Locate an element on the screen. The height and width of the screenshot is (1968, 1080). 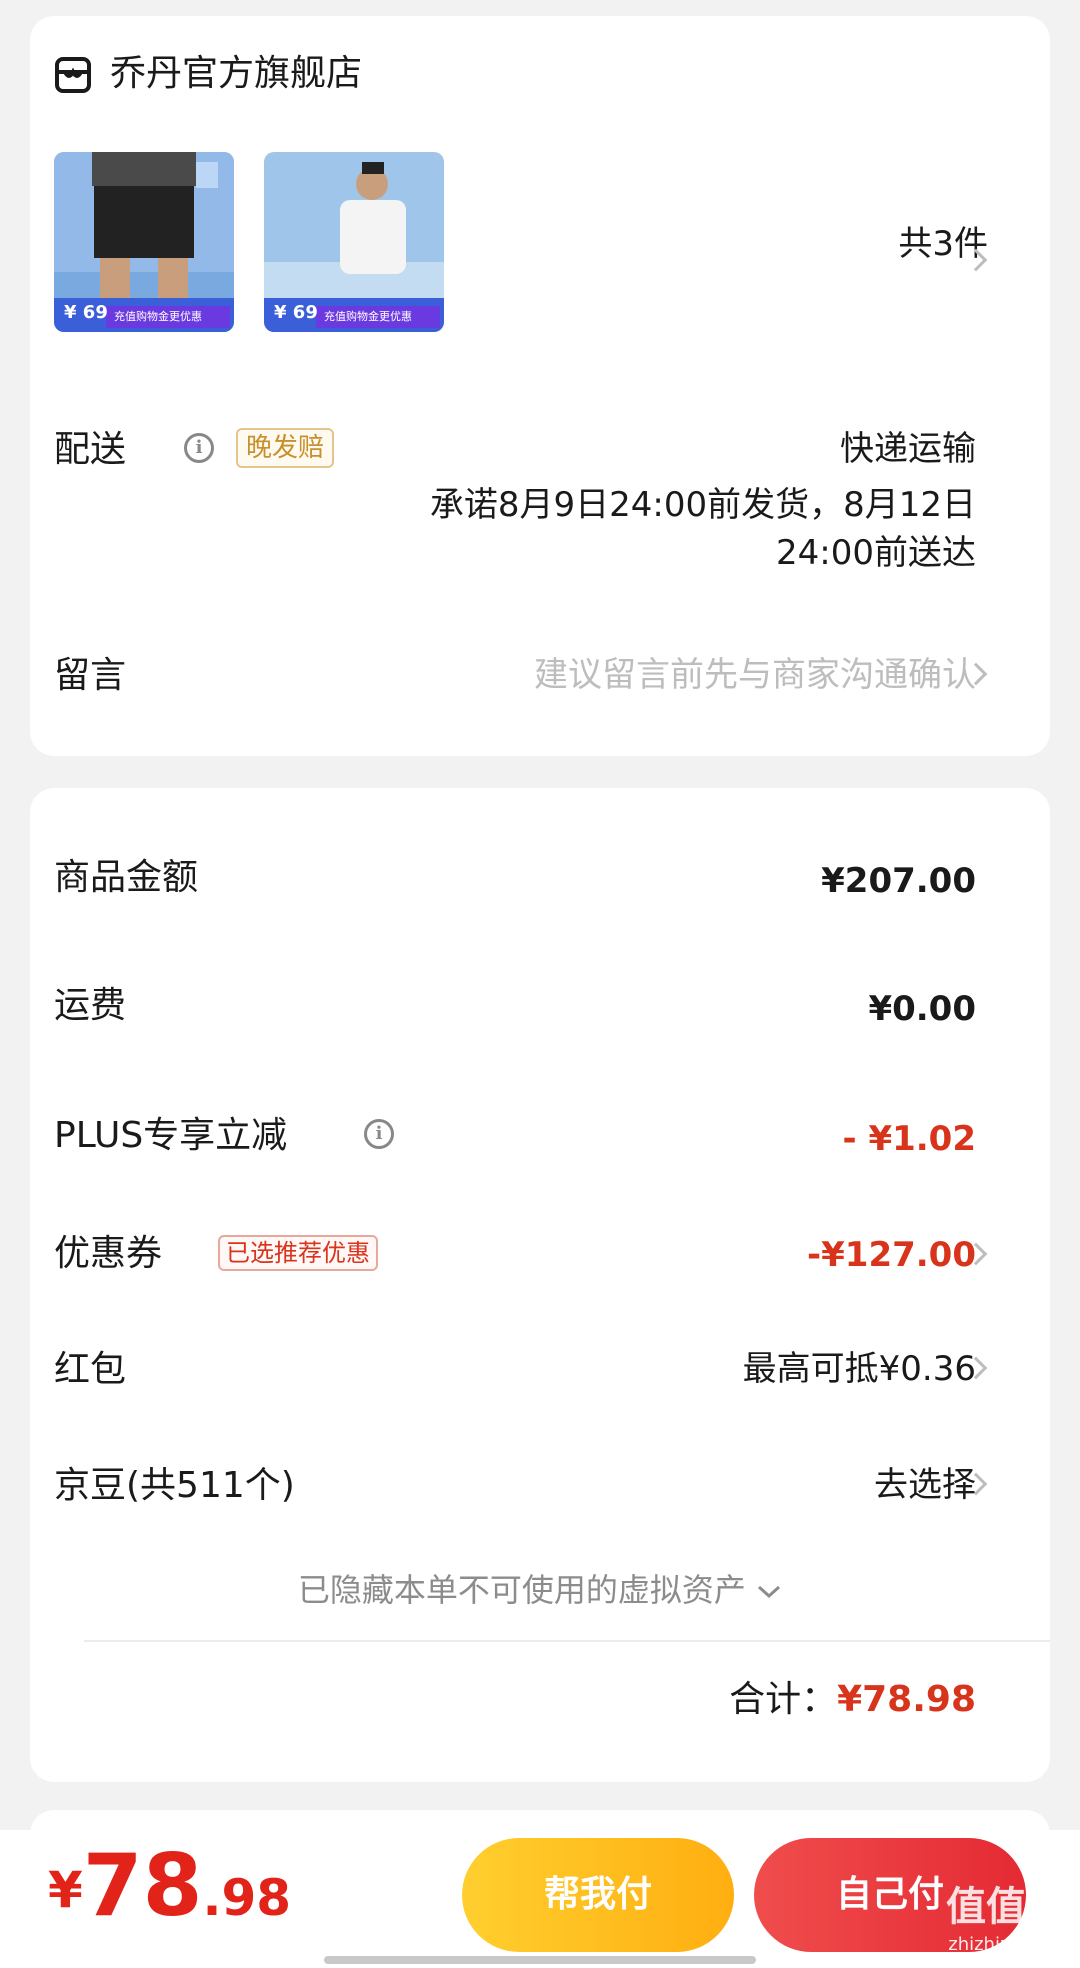
shipping-fee-label: 运费 is located at coordinates (90, 1005).